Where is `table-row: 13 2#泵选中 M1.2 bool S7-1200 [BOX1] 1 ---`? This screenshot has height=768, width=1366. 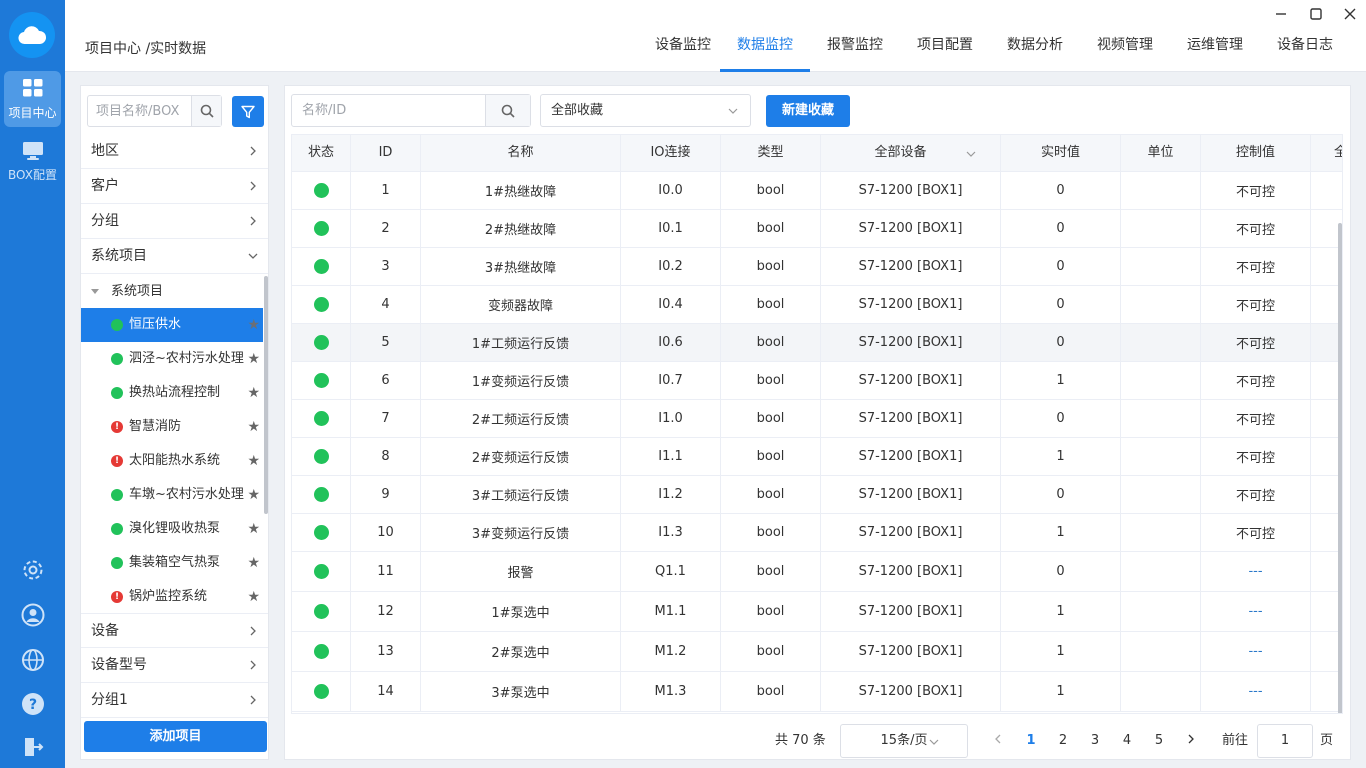
table-row: 13 2#泵选中 M1.2 bool S7-1200 [BOX1] 1 --- is located at coordinates (817, 652).